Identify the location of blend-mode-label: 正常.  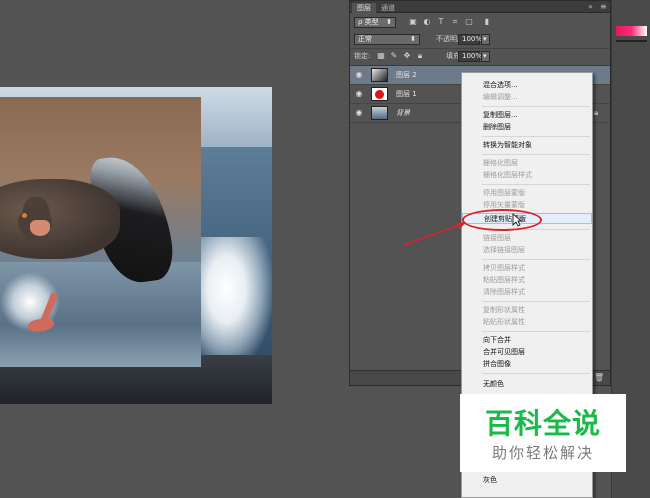
(365, 39).